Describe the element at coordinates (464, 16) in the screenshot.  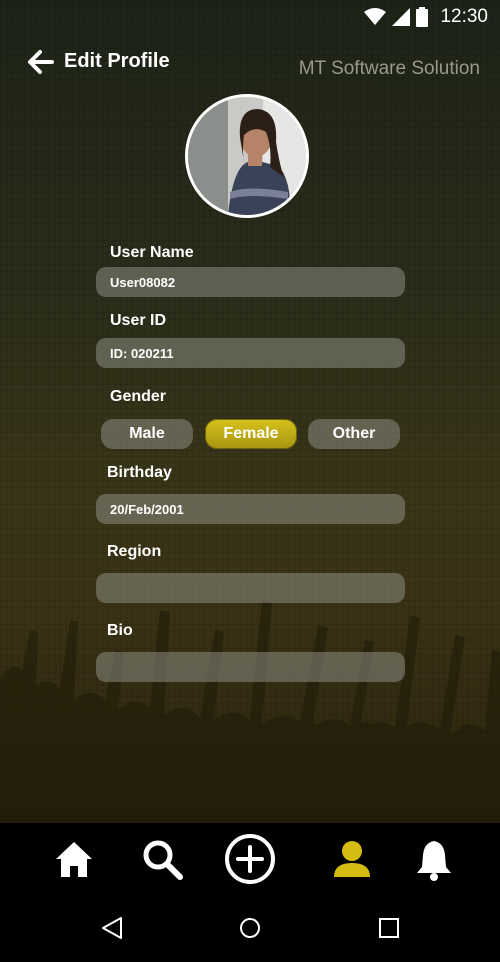
I see `status-time: 12:30` at that location.